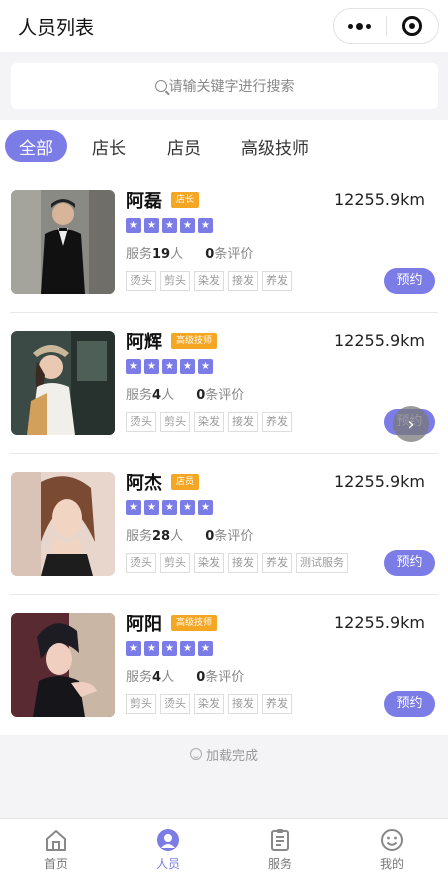 The width and height of the screenshot is (448, 877). What do you see at coordinates (275, 146) in the screenshot?
I see `tab-senior-technician: 高级技师` at bounding box center [275, 146].